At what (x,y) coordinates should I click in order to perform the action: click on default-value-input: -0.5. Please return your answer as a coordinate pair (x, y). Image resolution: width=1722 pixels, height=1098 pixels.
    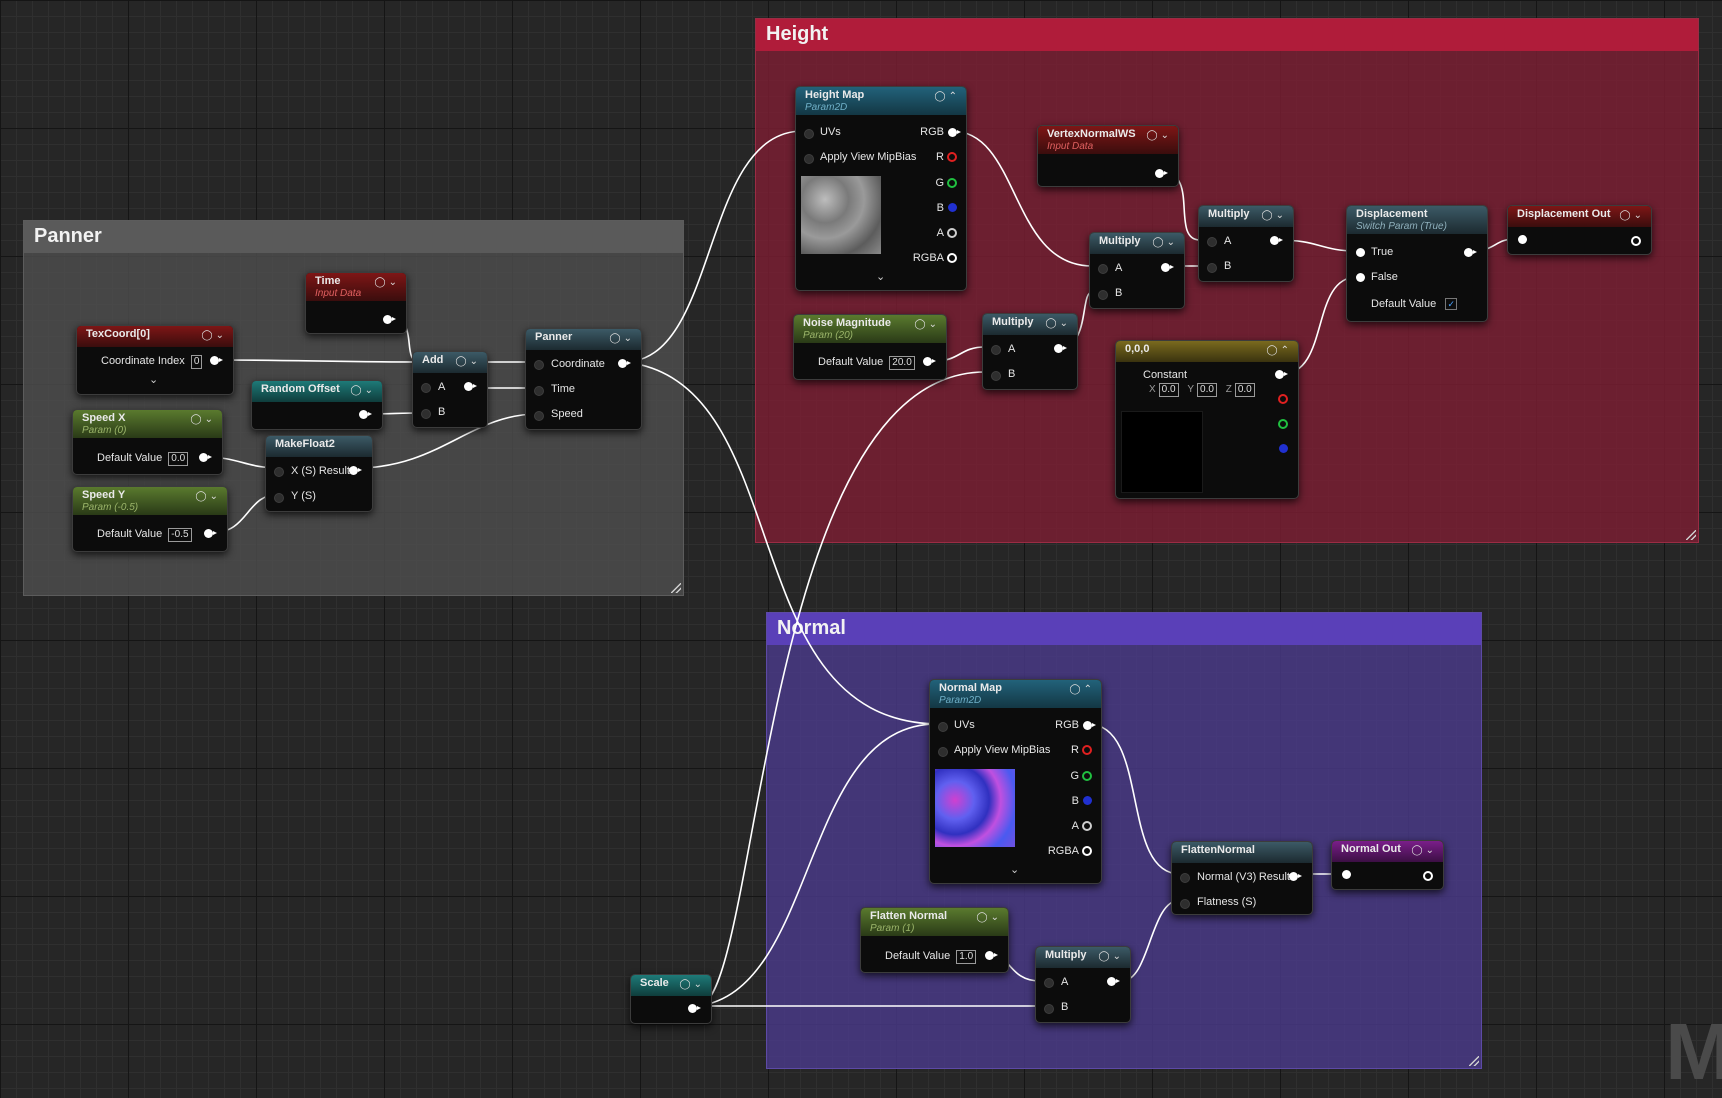
    Looking at the image, I should click on (180, 535).